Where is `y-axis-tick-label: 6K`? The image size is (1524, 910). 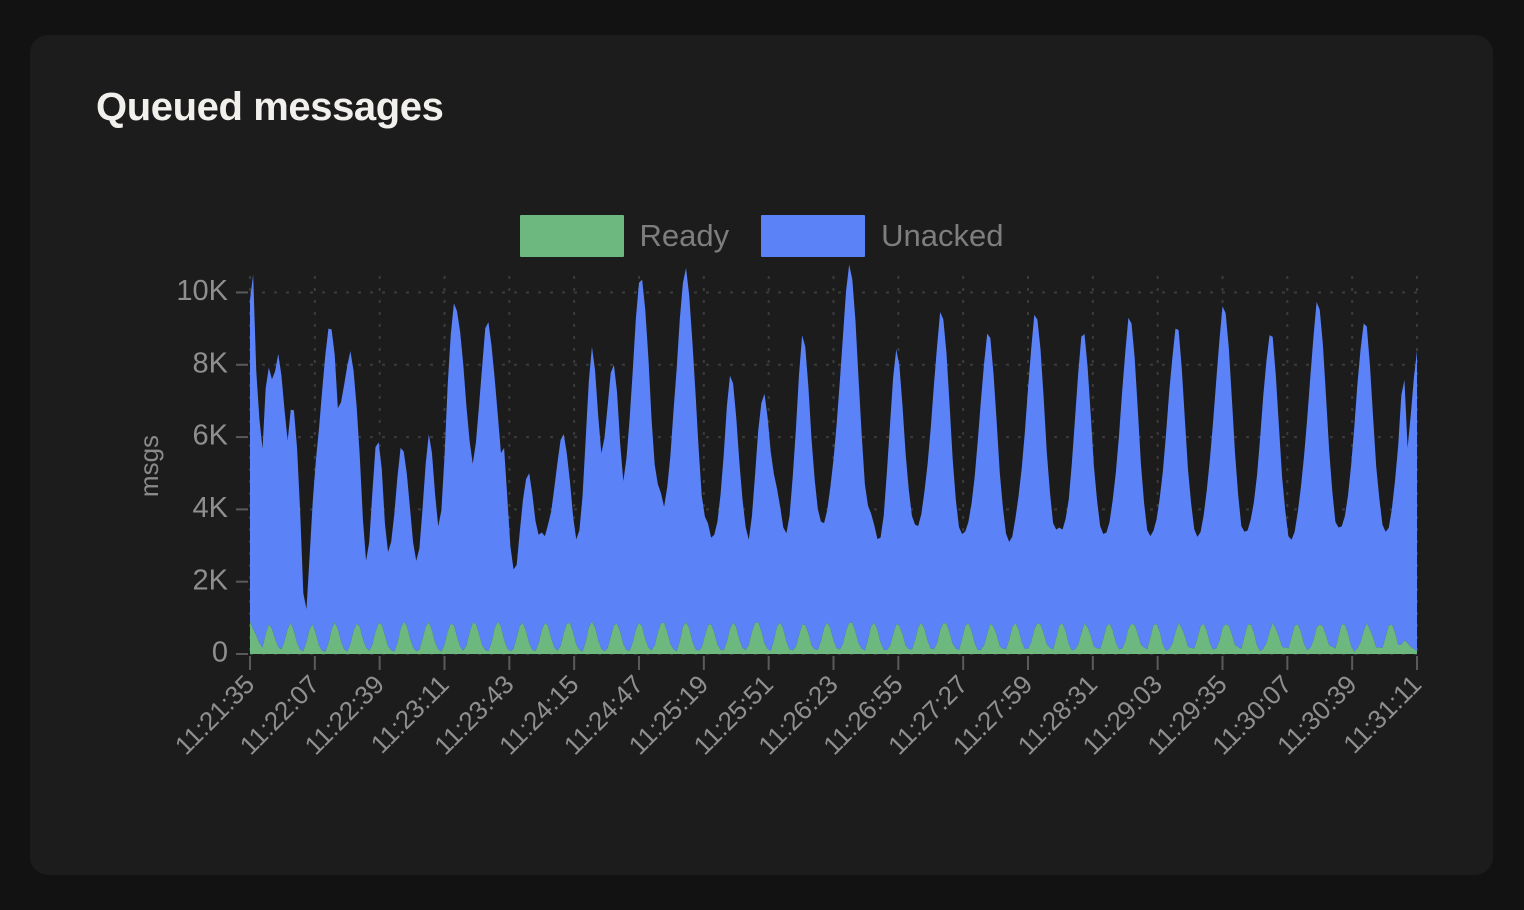
y-axis-tick-label: 6K is located at coordinates (211, 436).